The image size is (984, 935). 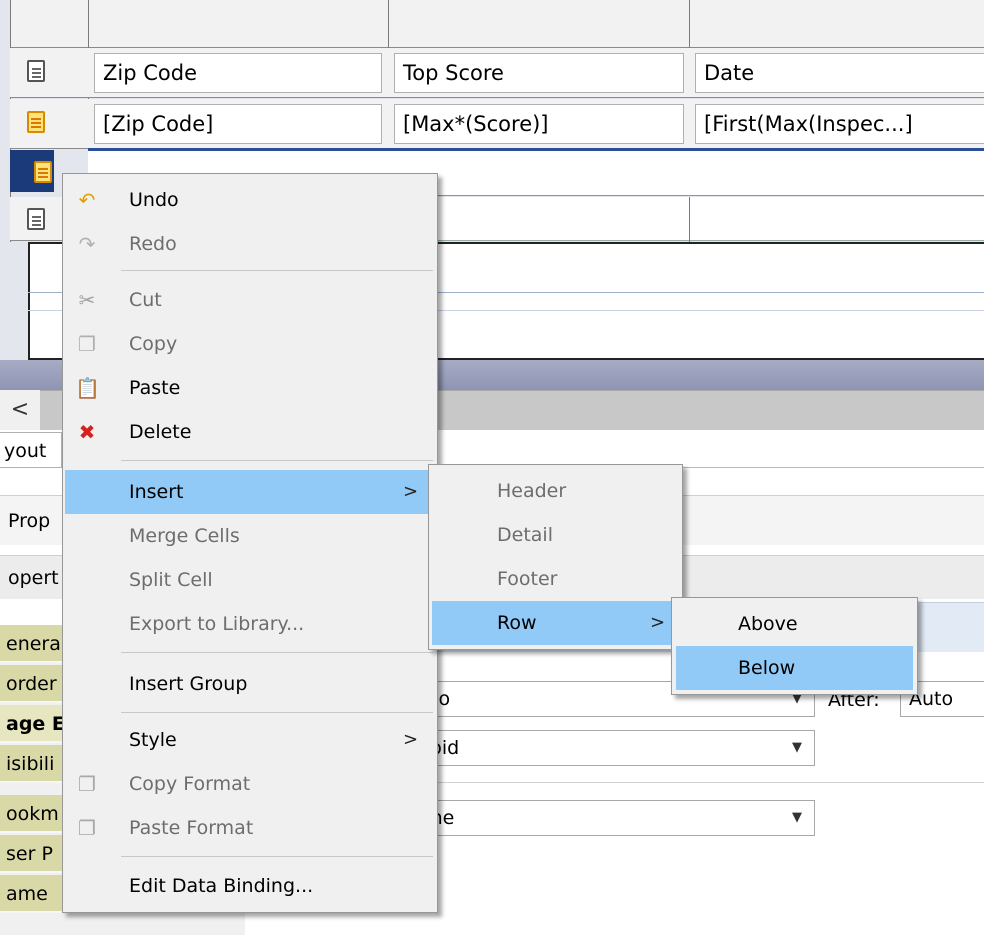 What do you see at coordinates (153, 244) in the screenshot?
I see `menu-label: Redo` at bounding box center [153, 244].